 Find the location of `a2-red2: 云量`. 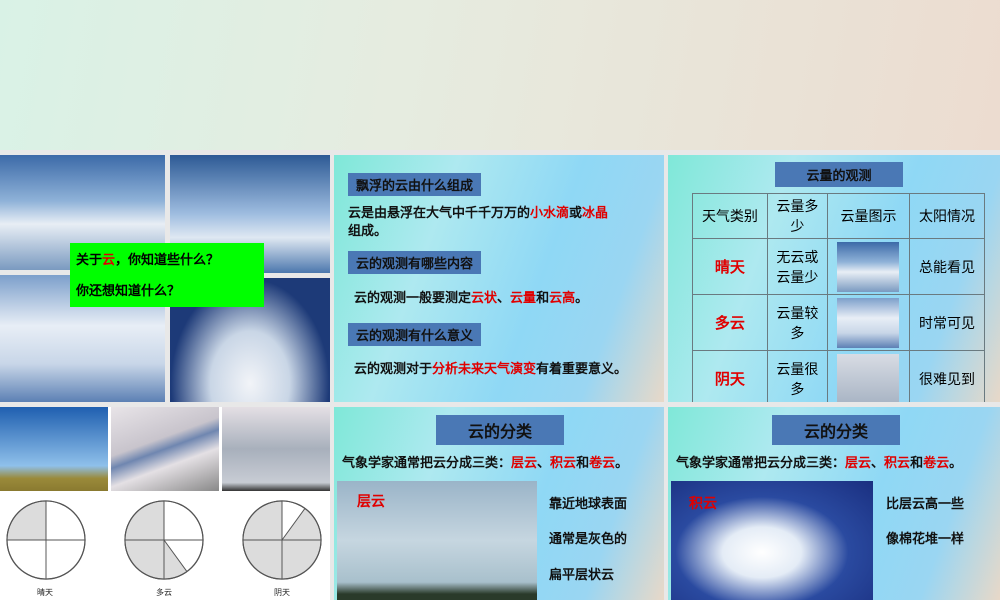

a2-red2: 云量 is located at coordinates (523, 298).